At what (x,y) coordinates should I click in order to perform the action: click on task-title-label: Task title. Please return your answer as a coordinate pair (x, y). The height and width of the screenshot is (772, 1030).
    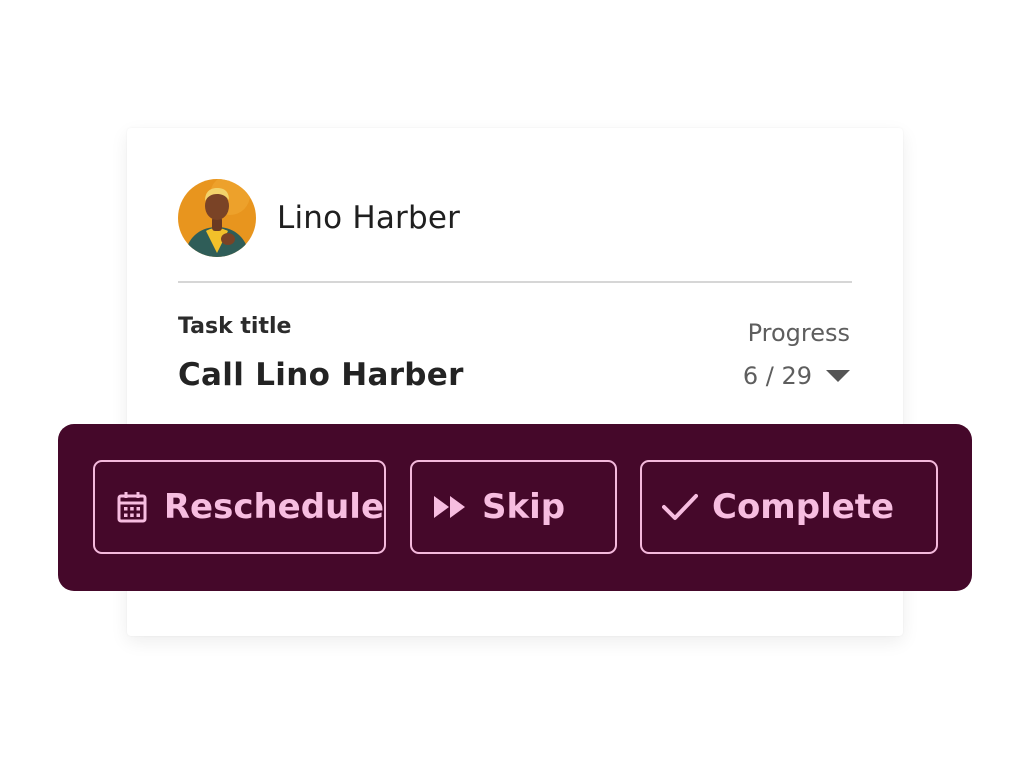
    Looking at the image, I should click on (235, 326).